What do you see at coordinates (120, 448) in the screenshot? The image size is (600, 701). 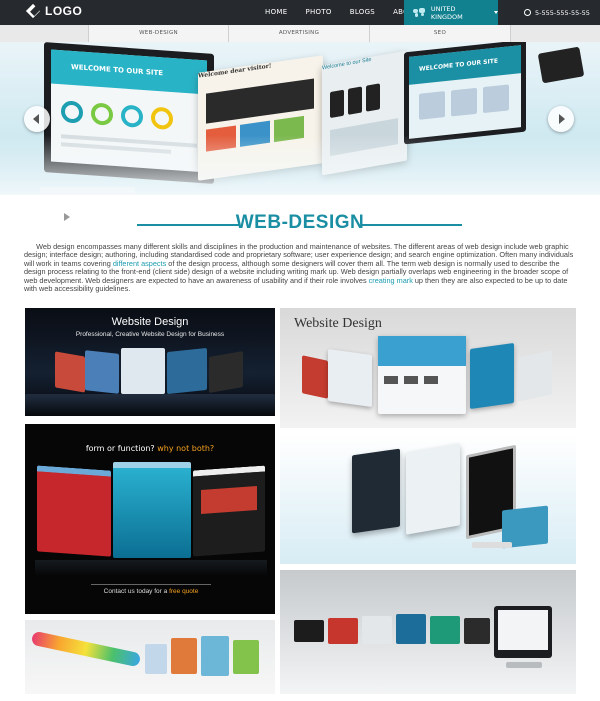 I see `tile-3-question-text: form or function?` at bounding box center [120, 448].